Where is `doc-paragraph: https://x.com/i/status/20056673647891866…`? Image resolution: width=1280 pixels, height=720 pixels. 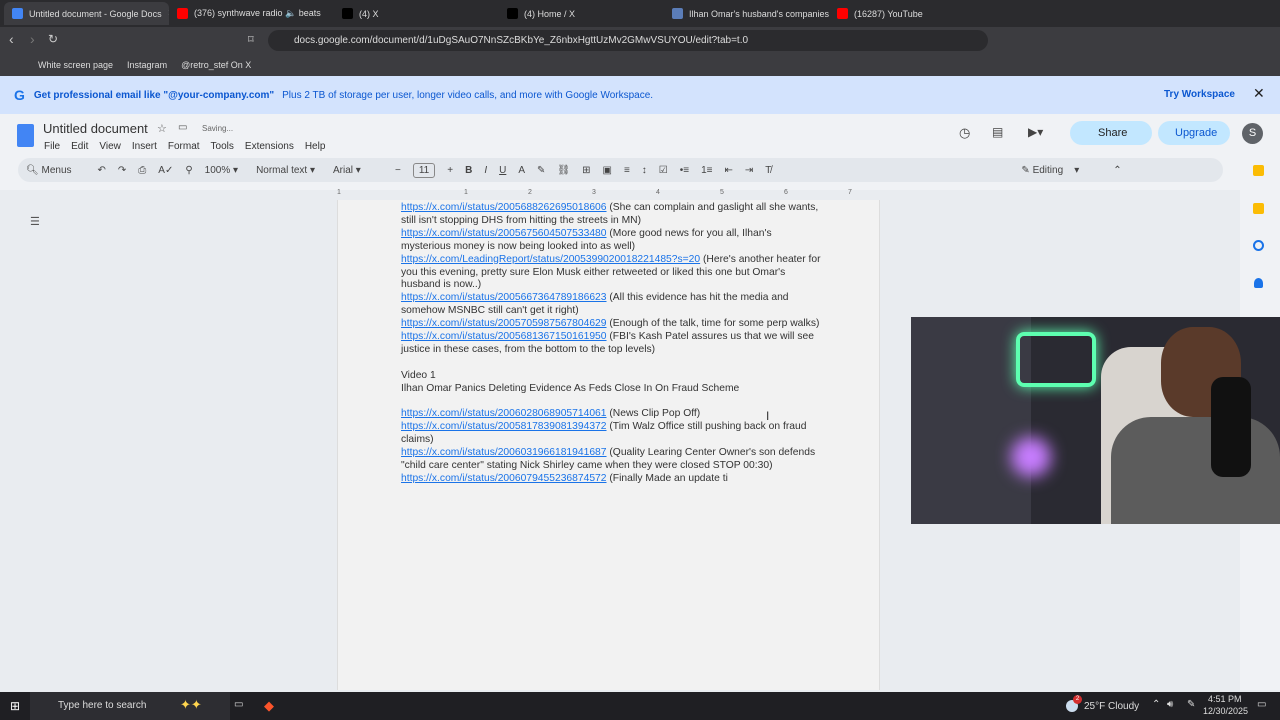
doc-paragraph: https://x.com/i/status/20056673647891866… is located at coordinates (611, 305).